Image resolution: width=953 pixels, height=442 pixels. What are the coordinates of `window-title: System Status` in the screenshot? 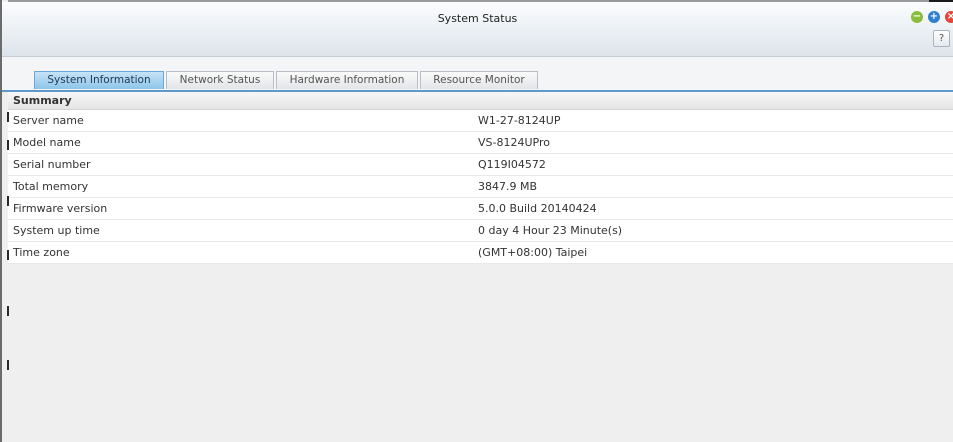 It's located at (477, 18).